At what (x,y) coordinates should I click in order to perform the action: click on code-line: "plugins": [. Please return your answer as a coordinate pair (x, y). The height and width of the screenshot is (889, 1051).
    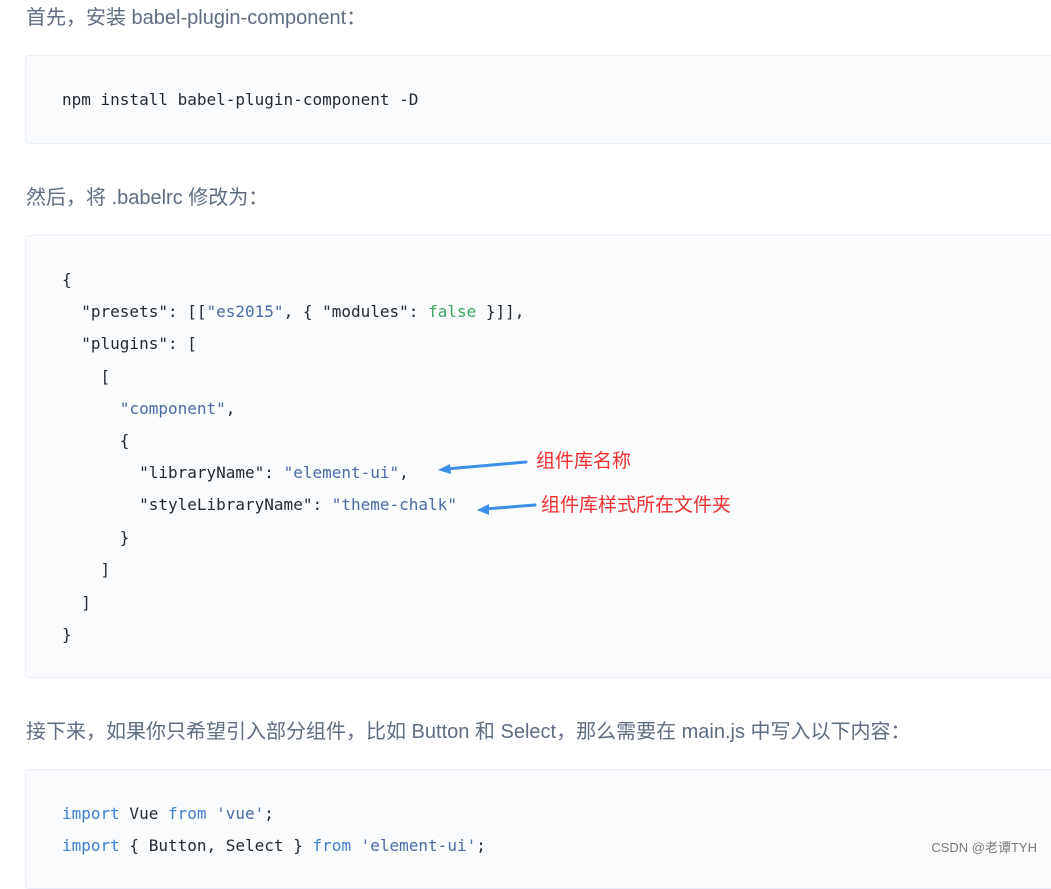
    Looking at the image, I should click on (129, 344).